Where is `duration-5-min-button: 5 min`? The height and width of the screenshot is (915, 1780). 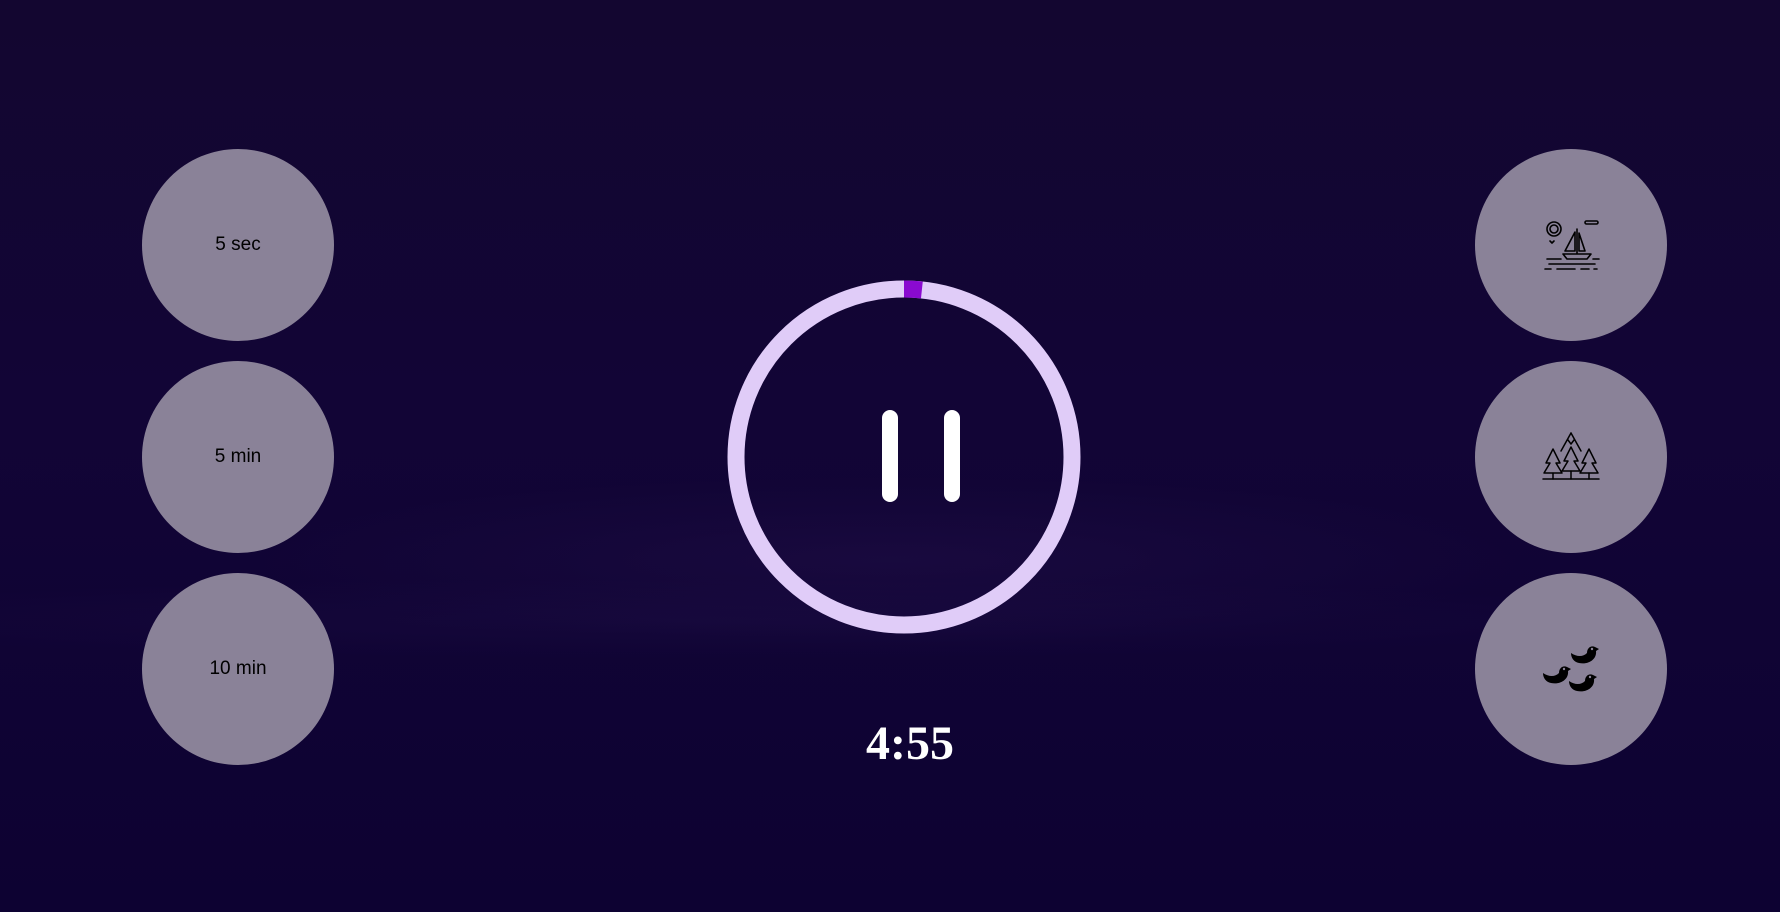 duration-5-min-button: 5 min is located at coordinates (238, 457).